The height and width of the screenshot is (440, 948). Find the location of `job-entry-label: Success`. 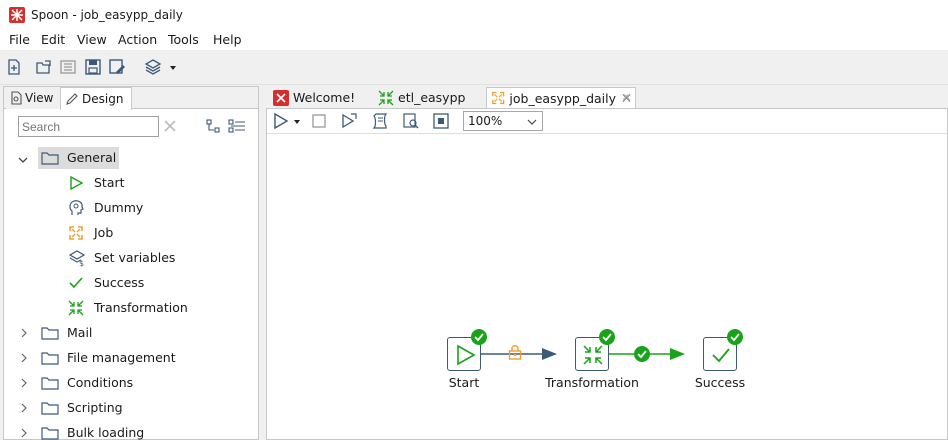

job-entry-label: Success is located at coordinates (720, 382).